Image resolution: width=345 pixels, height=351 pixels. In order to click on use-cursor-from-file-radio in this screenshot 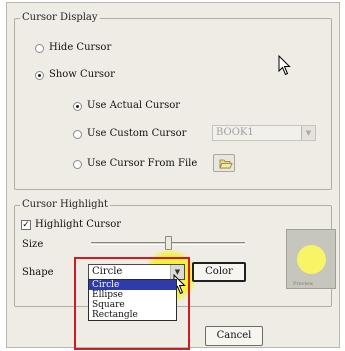, I will do `click(77, 164)`.